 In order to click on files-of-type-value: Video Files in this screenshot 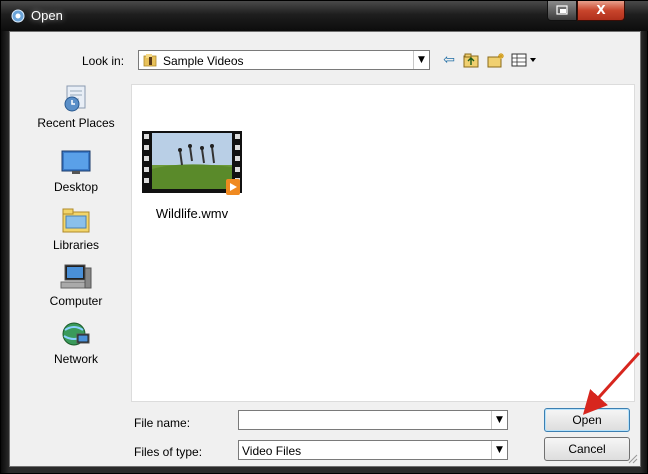, I will do `click(272, 451)`.